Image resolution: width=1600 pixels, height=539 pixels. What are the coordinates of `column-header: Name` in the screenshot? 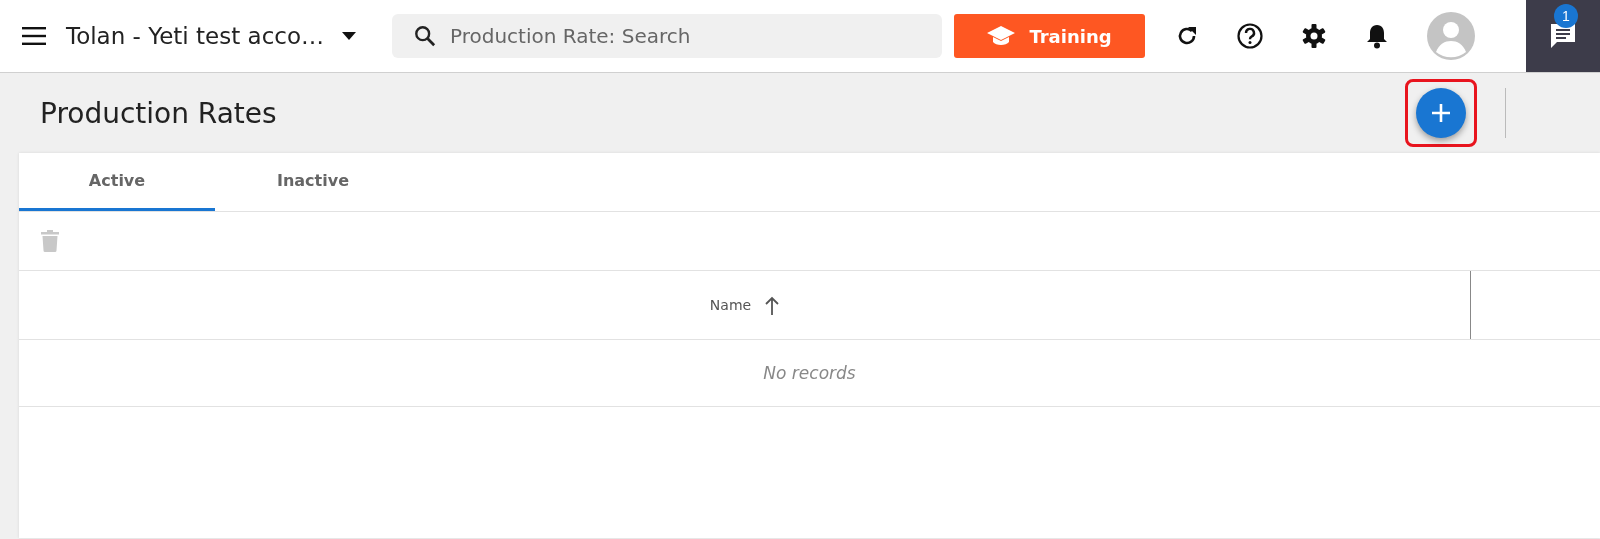 It's located at (730, 305).